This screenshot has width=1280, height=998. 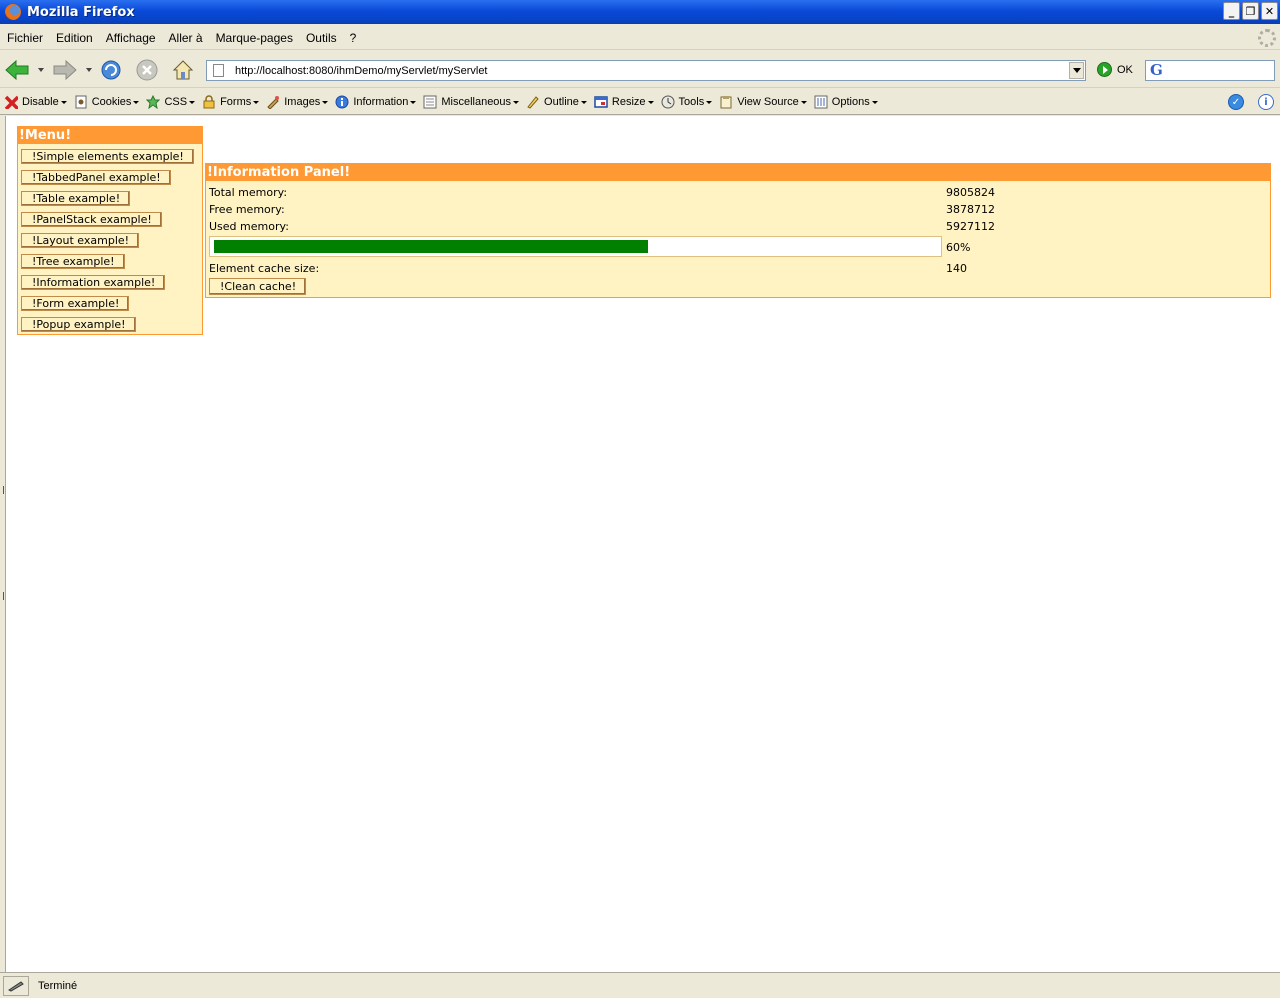 I want to click on devbar-css-label: CSS, so click(x=176, y=102).